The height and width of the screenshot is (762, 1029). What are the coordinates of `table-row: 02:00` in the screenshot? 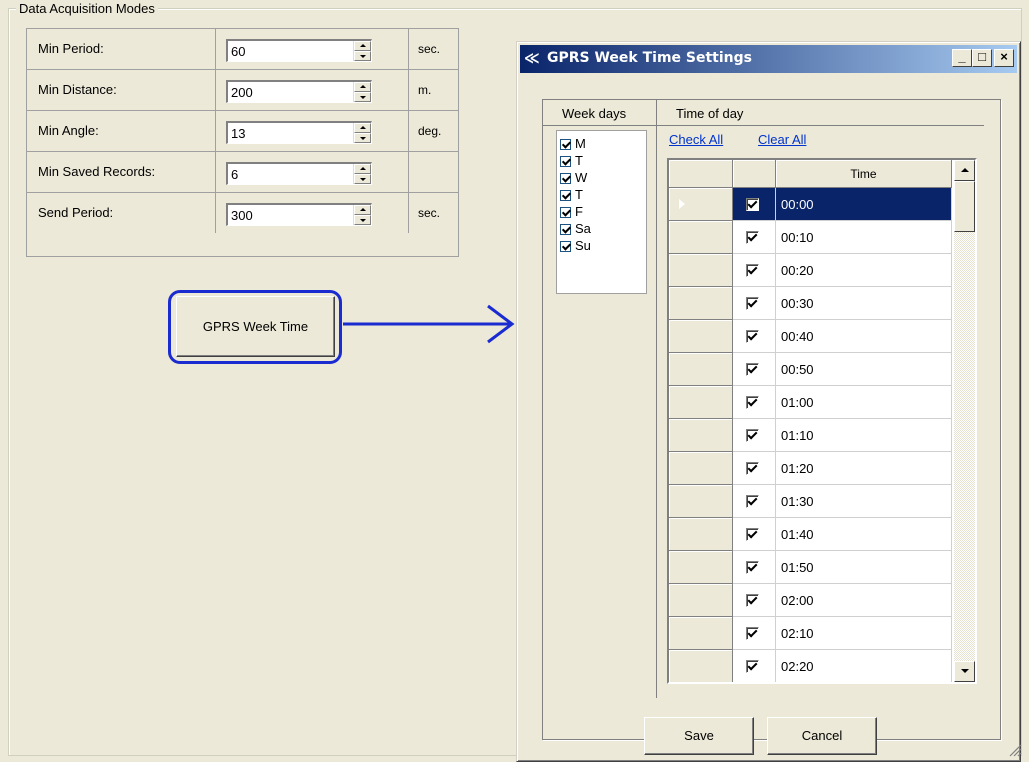 It's located at (810, 600).